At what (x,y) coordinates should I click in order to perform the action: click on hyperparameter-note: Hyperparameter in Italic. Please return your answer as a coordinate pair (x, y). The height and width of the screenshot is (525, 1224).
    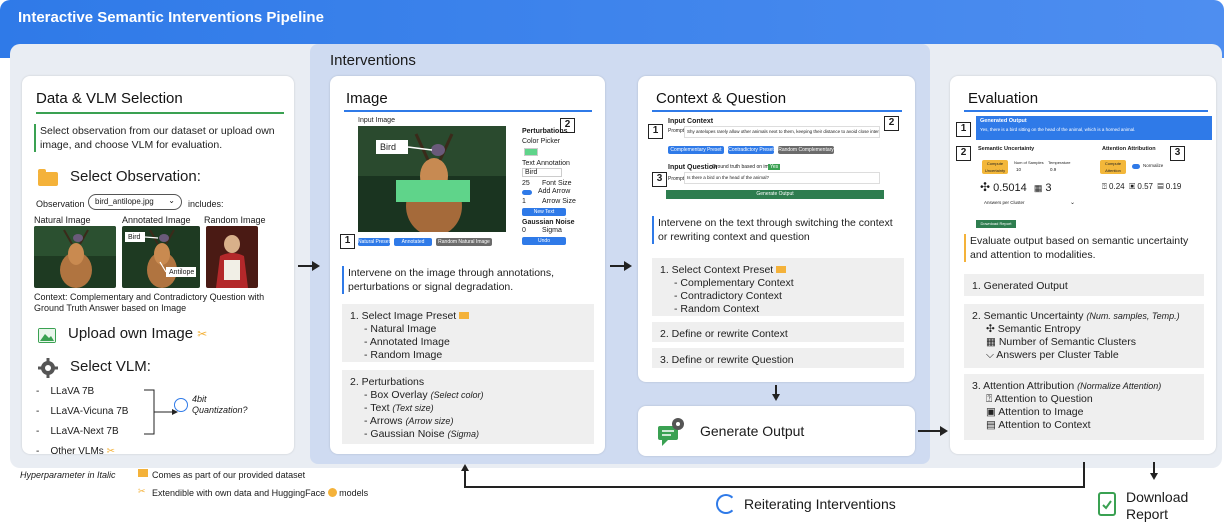
    Looking at the image, I should click on (68, 475).